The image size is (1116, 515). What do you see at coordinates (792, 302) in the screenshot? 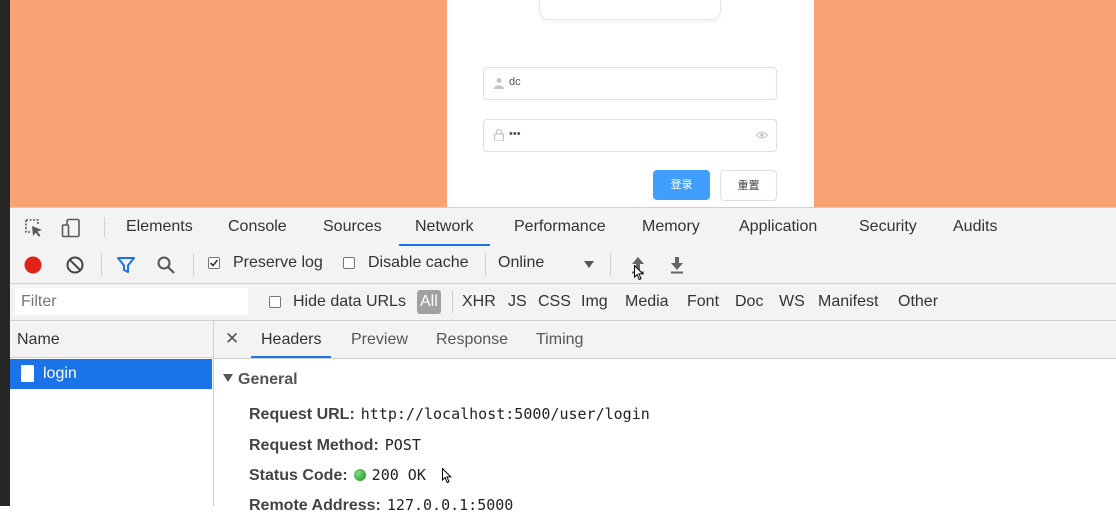
I see `filter-type-ws: WS` at bounding box center [792, 302].